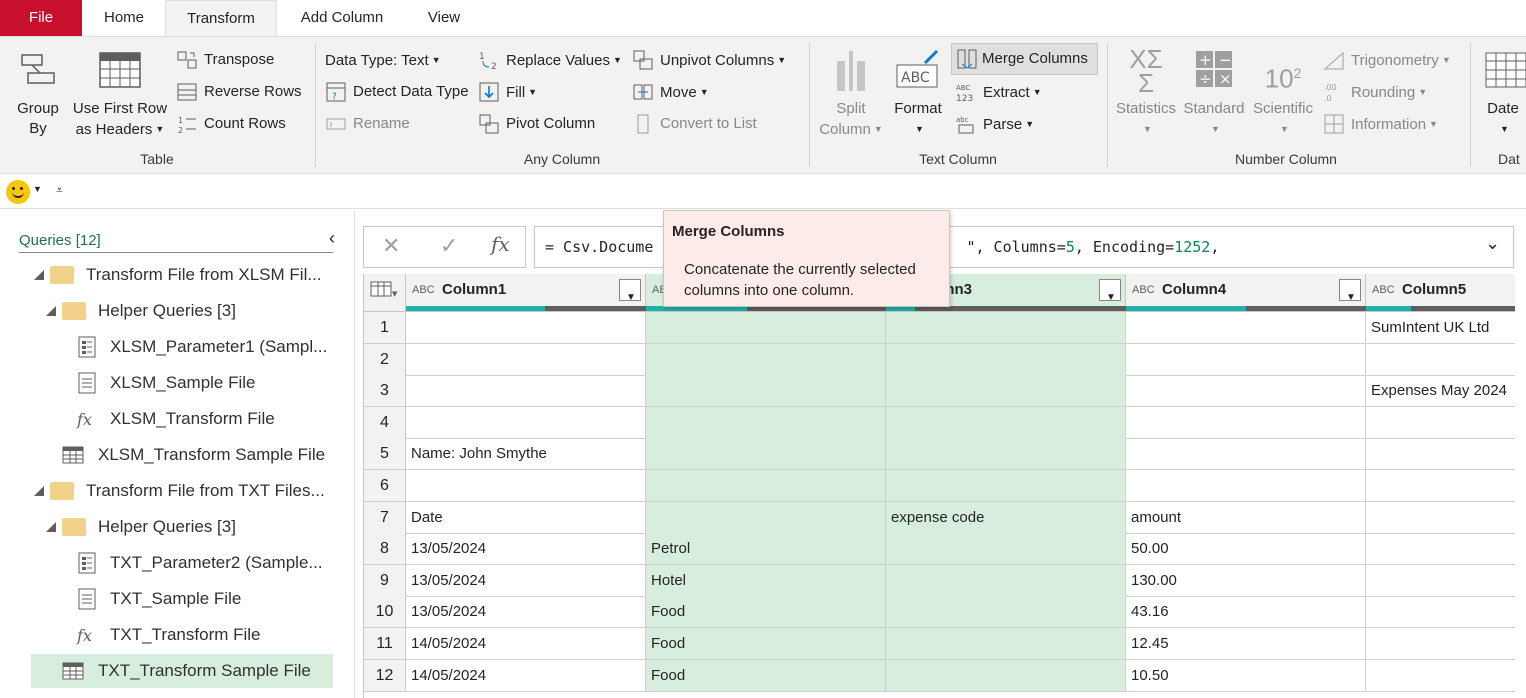  I want to click on parse-button: abc Parse ▼, so click(994, 125).